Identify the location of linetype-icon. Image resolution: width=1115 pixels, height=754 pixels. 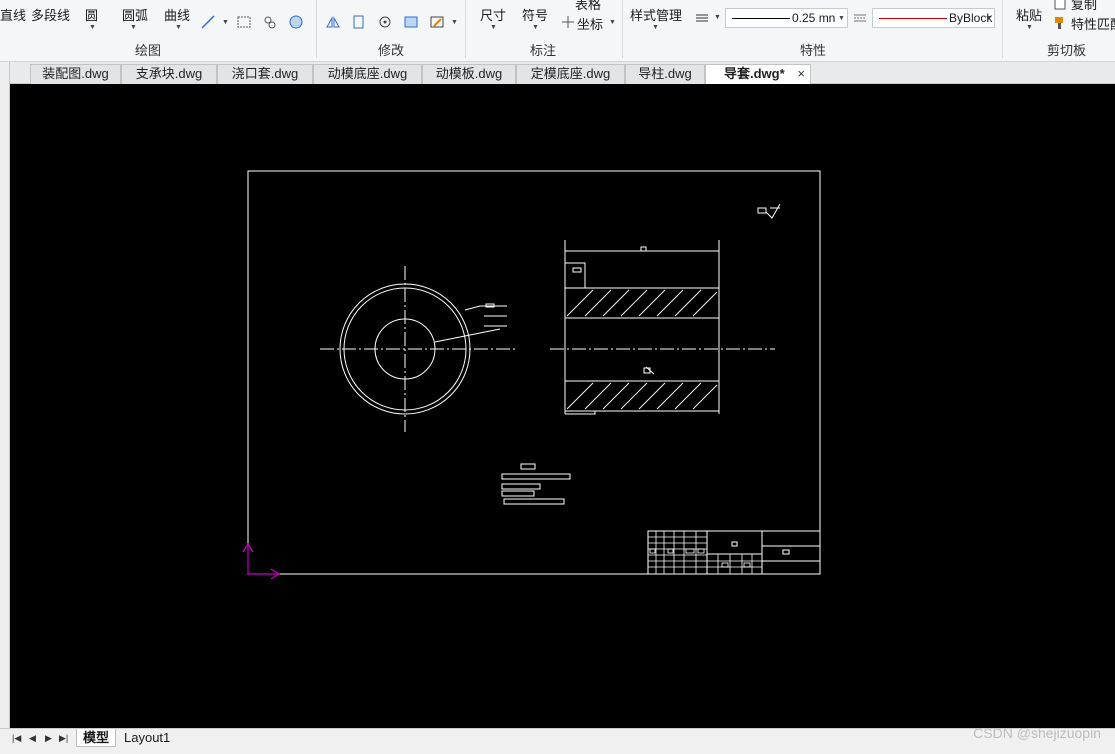
(702, 18).